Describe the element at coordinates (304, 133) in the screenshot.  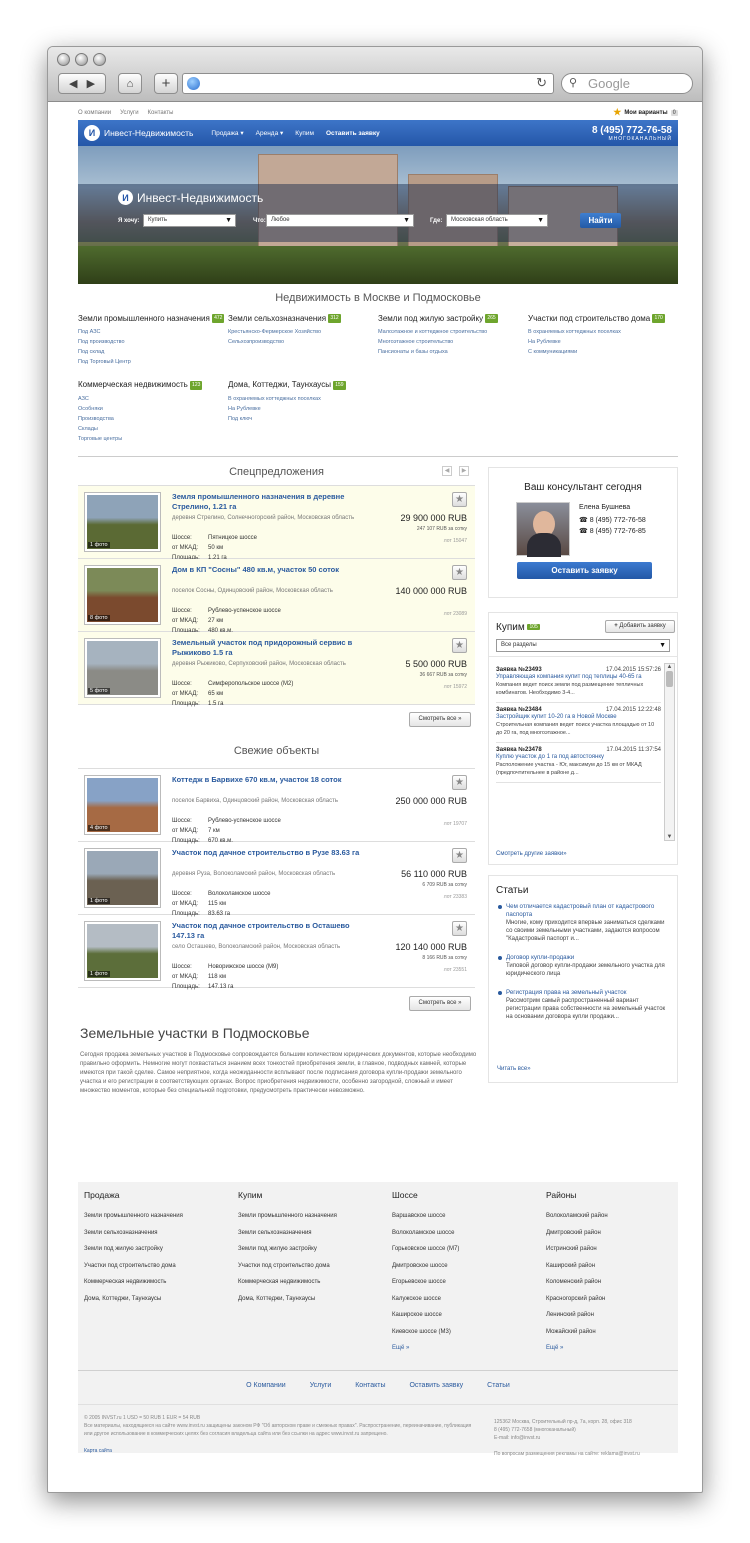
I see `nav-buy: Купим` at that location.